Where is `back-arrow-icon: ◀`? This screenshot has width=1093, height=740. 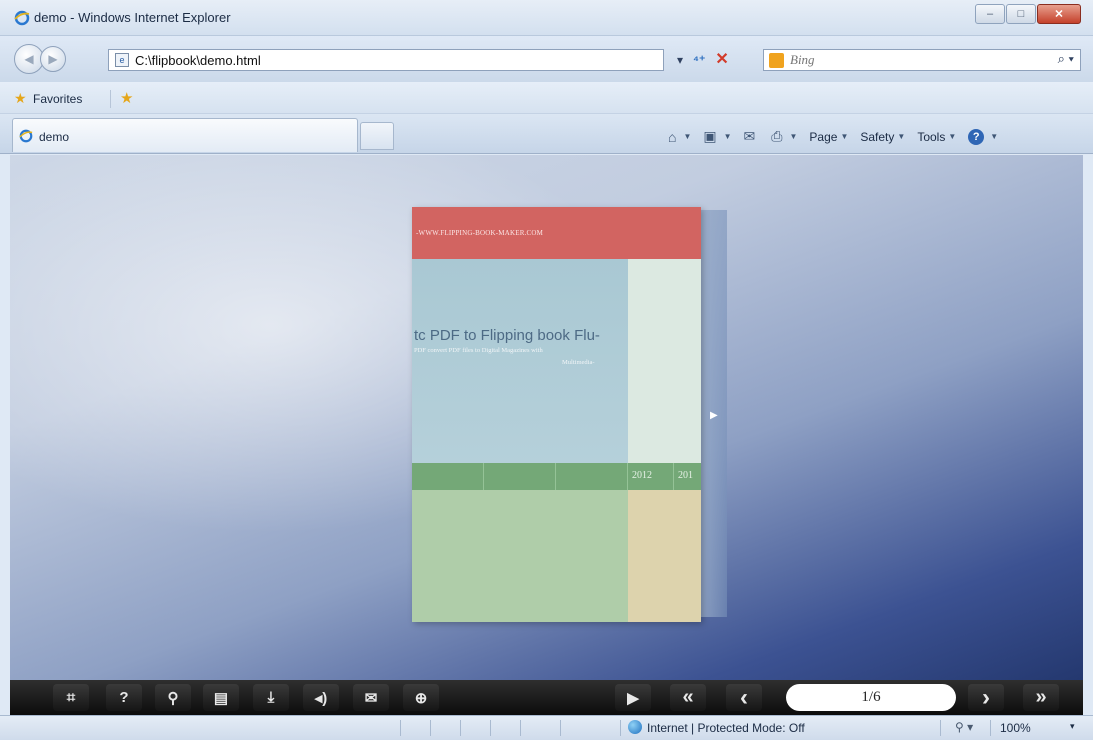 back-arrow-icon: ◀ is located at coordinates (29, 59).